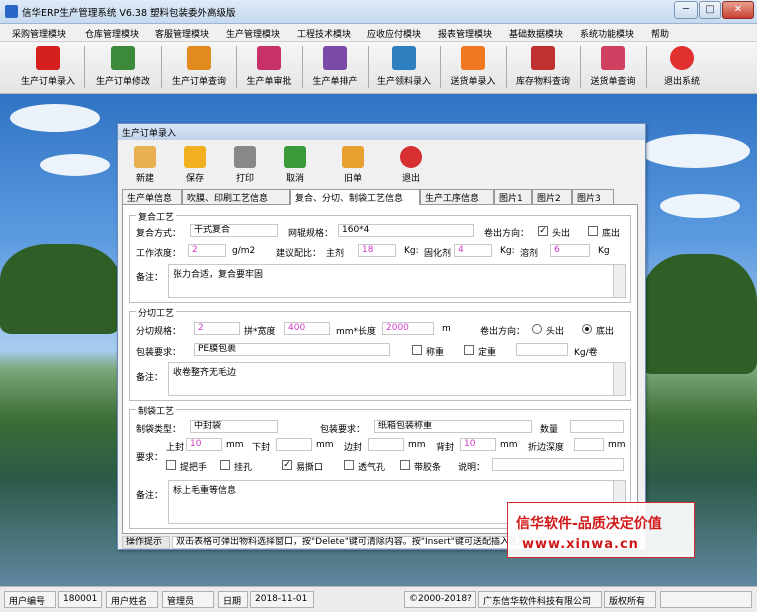 The image size is (757, 612). What do you see at coordinates (507, 251) in the screenshot?
I see `curing-unit: Kg:` at bounding box center [507, 251].